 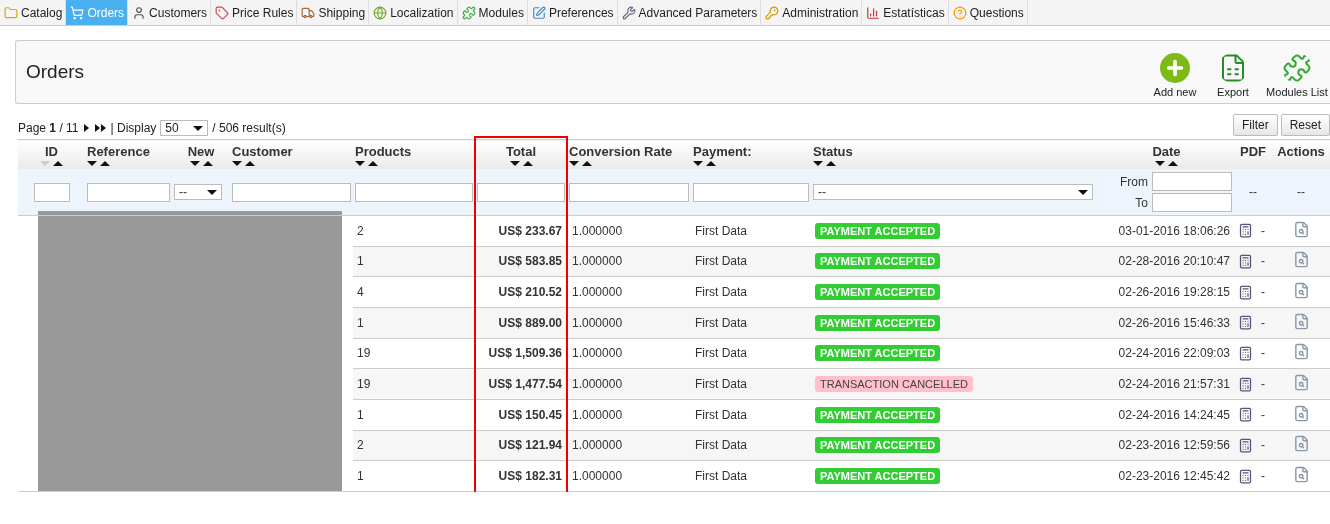 I want to click on help-icon, so click(x=959, y=12).